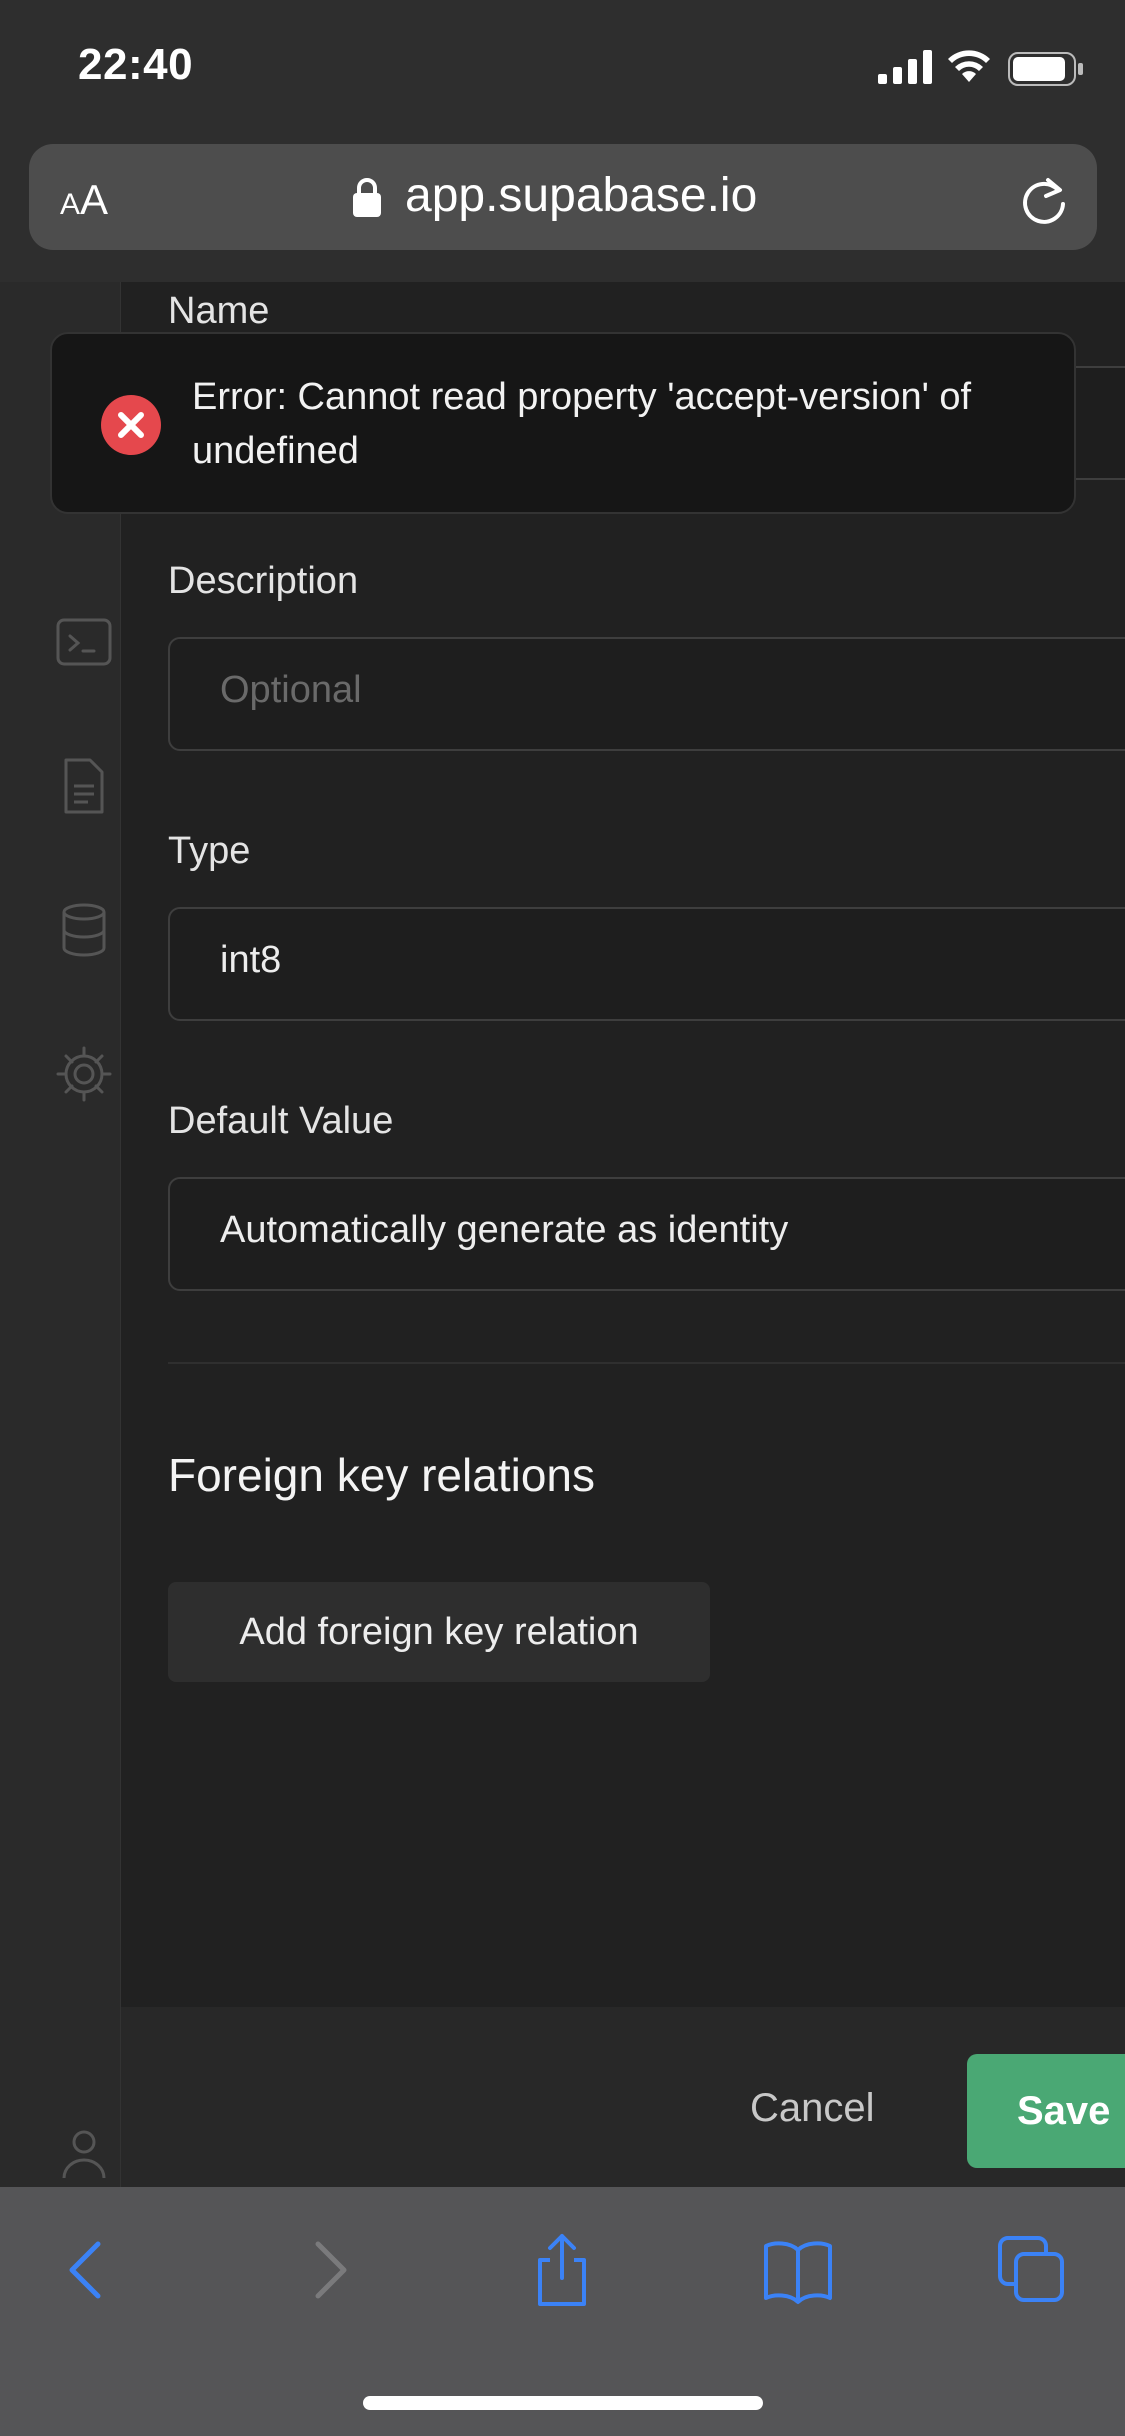 This screenshot has height=2436, width=1125. I want to click on bookmarks-icon, so click(798, 2270).